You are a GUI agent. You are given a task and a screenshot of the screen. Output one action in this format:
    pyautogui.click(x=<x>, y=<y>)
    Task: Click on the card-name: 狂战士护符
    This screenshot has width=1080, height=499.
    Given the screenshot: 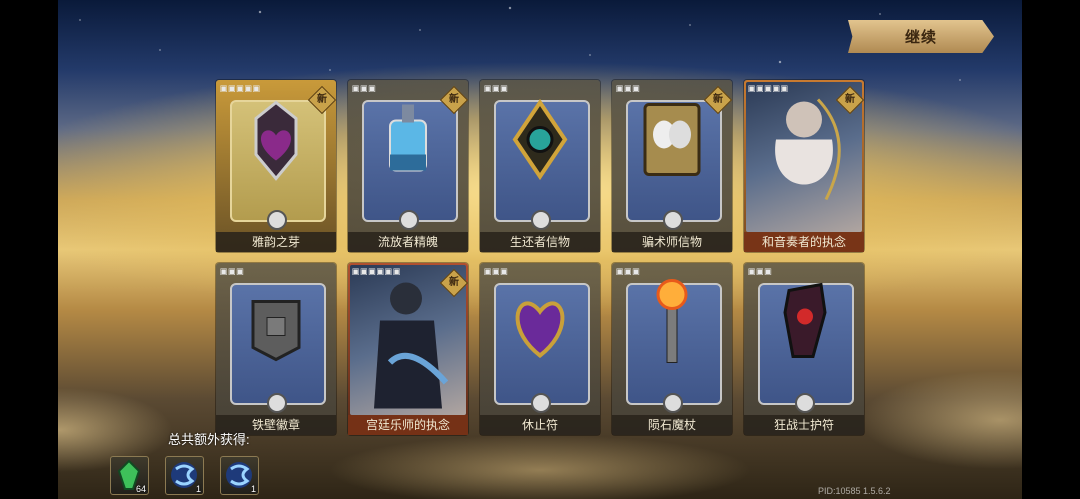 What is the action you would take?
    pyautogui.click(x=804, y=425)
    